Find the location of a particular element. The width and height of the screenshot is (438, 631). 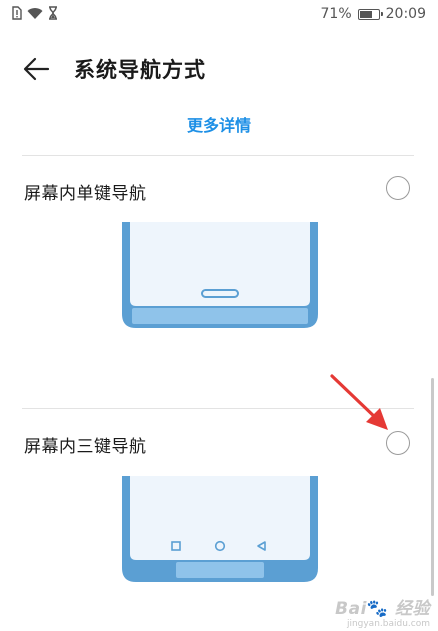

more-details-link: 更多详情 is located at coordinates (219, 124).